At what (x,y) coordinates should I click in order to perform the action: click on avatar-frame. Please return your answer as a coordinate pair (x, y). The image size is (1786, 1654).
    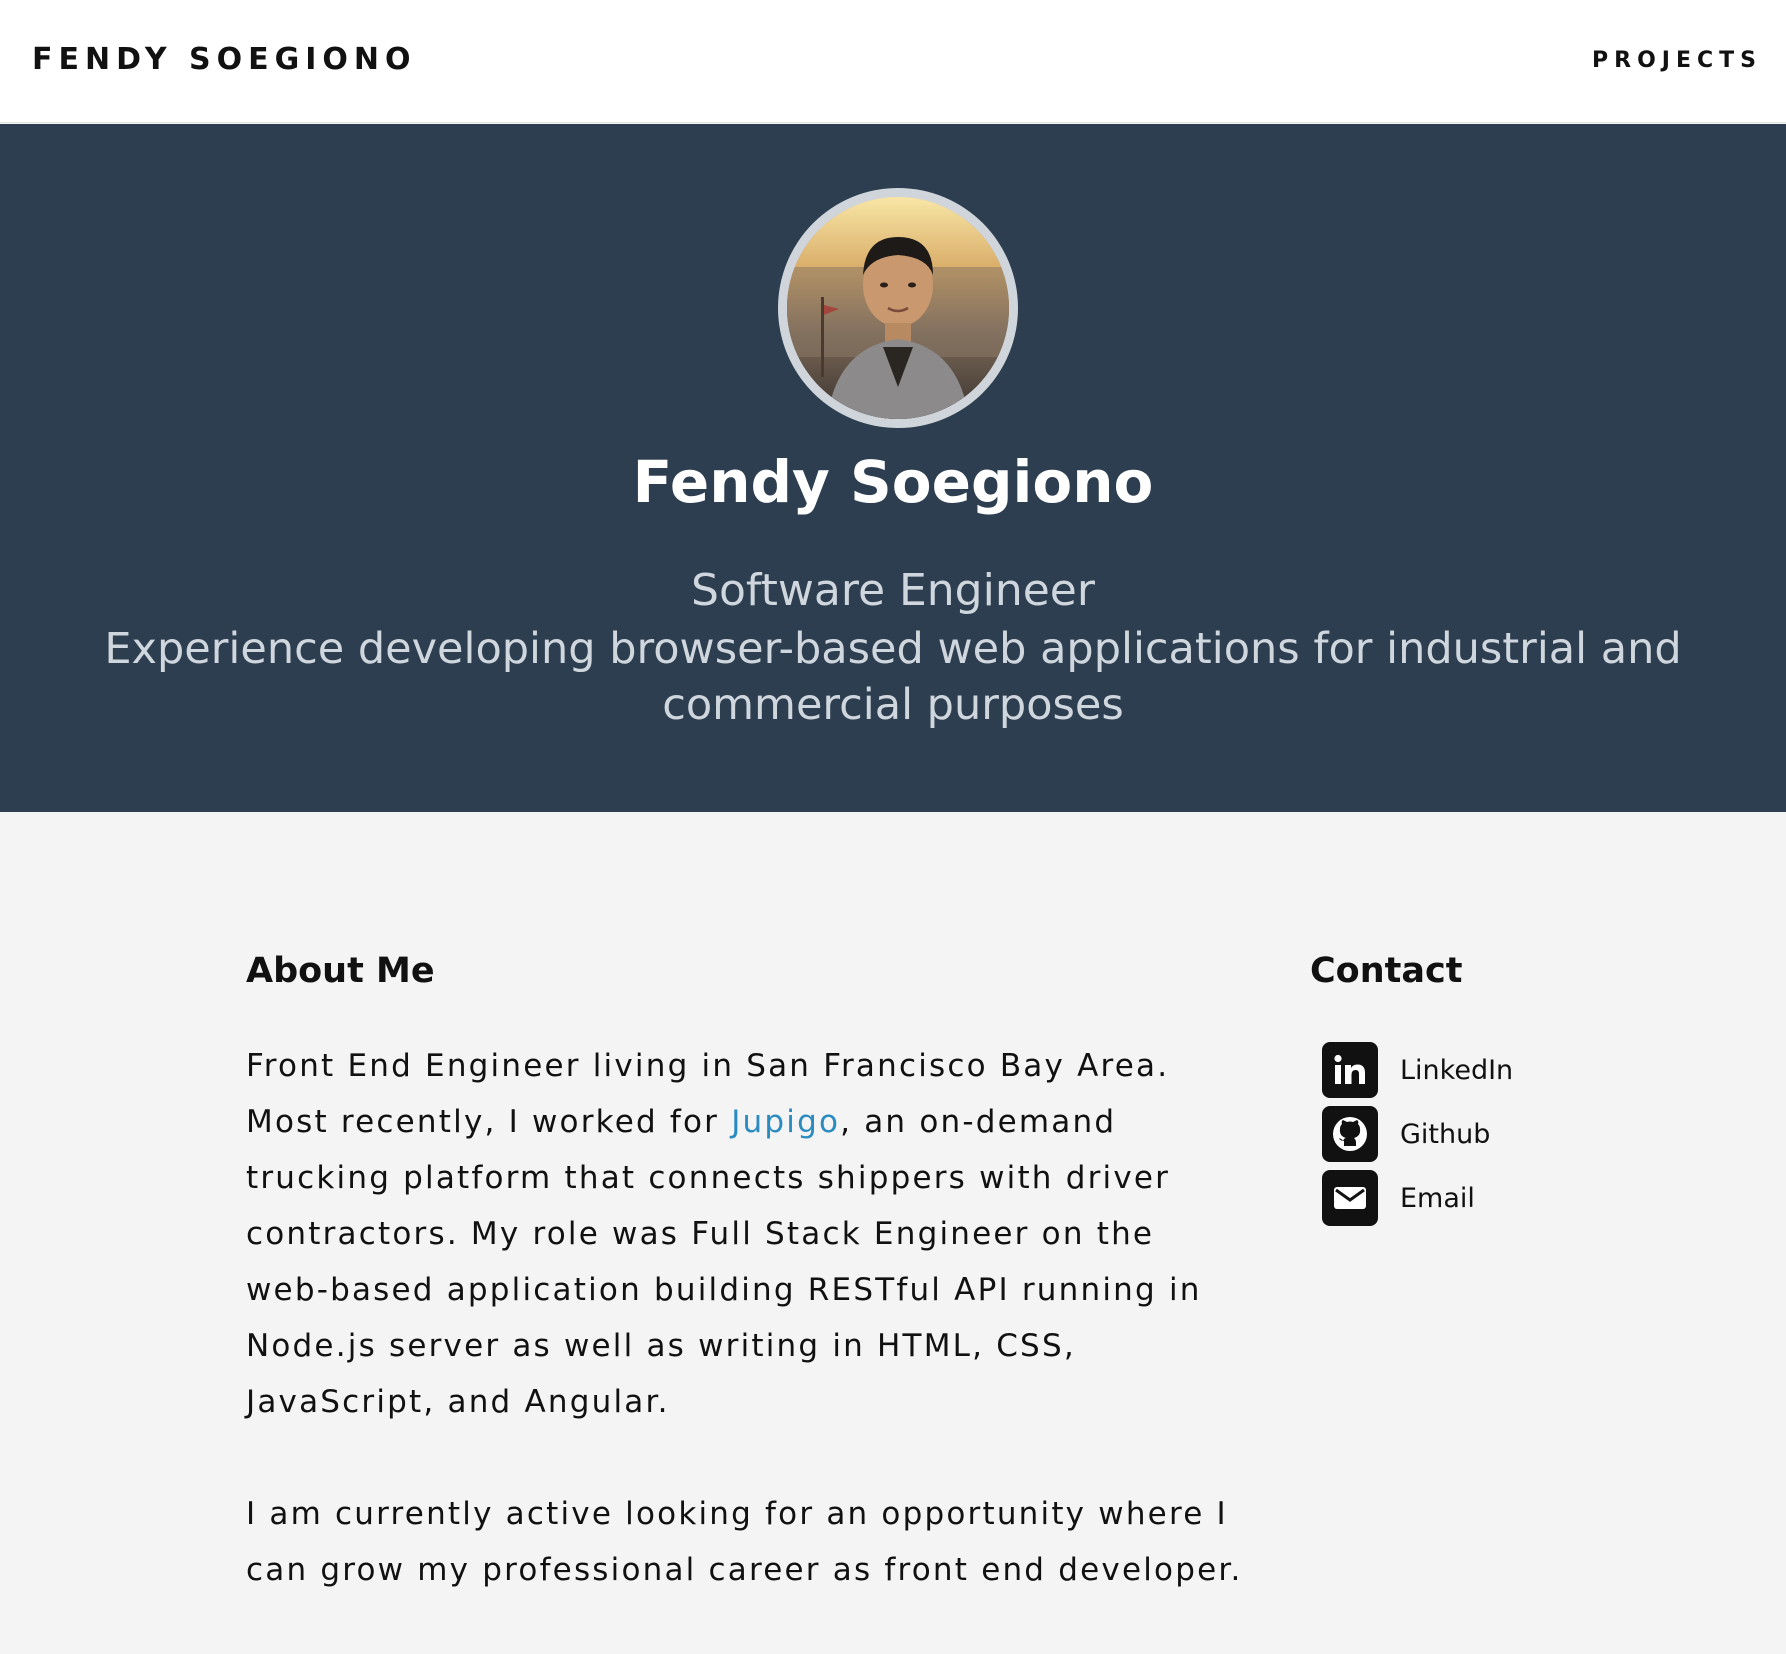
    Looking at the image, I should click on (898, 308).